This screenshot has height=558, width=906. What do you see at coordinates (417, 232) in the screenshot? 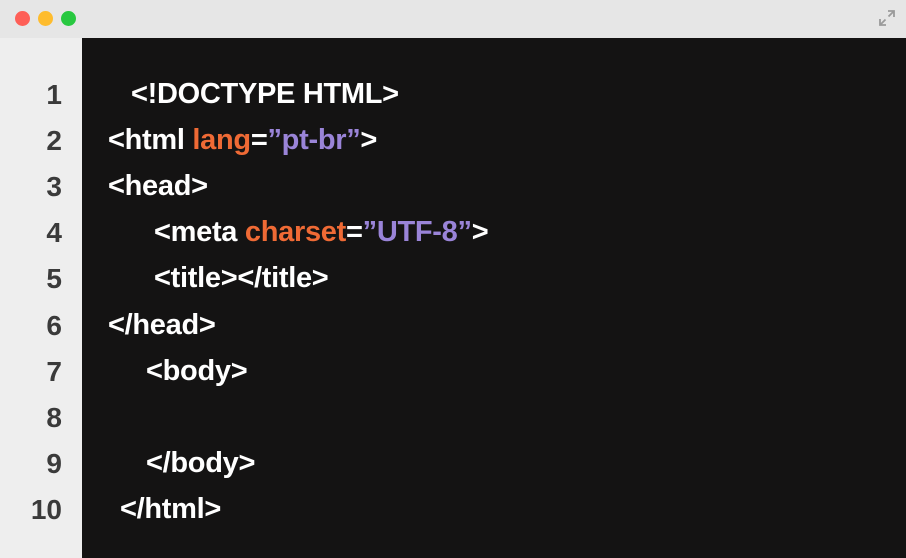
I see `attribute-value: ”UTF-8”` at bounding box center [417, 232].